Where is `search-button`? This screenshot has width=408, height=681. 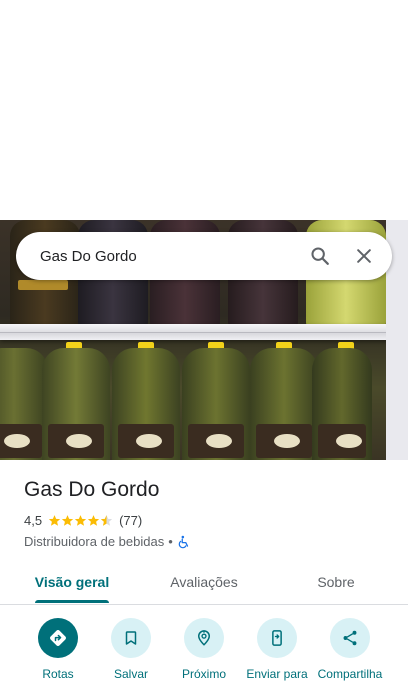
search-button is located at coordinates (320, 256).